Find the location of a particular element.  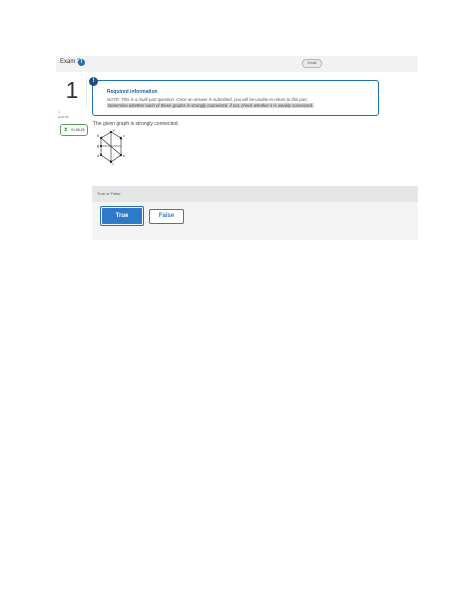

info-icon: i is located at coordinates (81, 62).